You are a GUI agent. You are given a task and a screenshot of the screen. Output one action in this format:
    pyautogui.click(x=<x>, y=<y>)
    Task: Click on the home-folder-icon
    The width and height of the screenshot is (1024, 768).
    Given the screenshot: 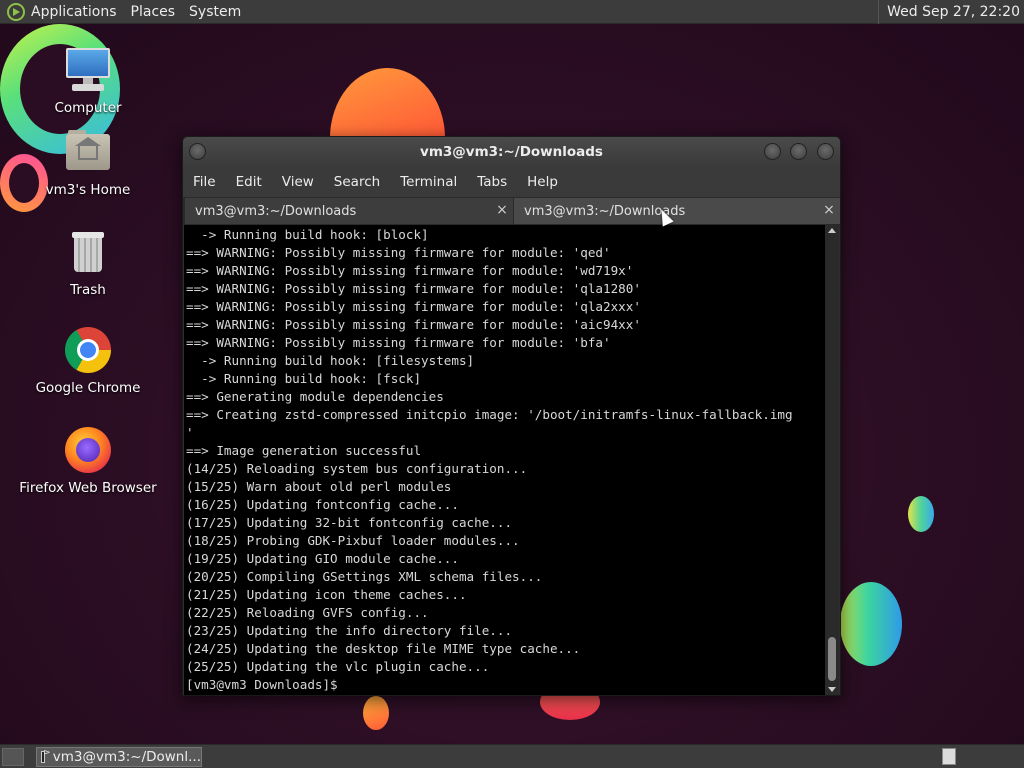 What is the action you would take?
    pyautogui.click(x=88, y=152)
    